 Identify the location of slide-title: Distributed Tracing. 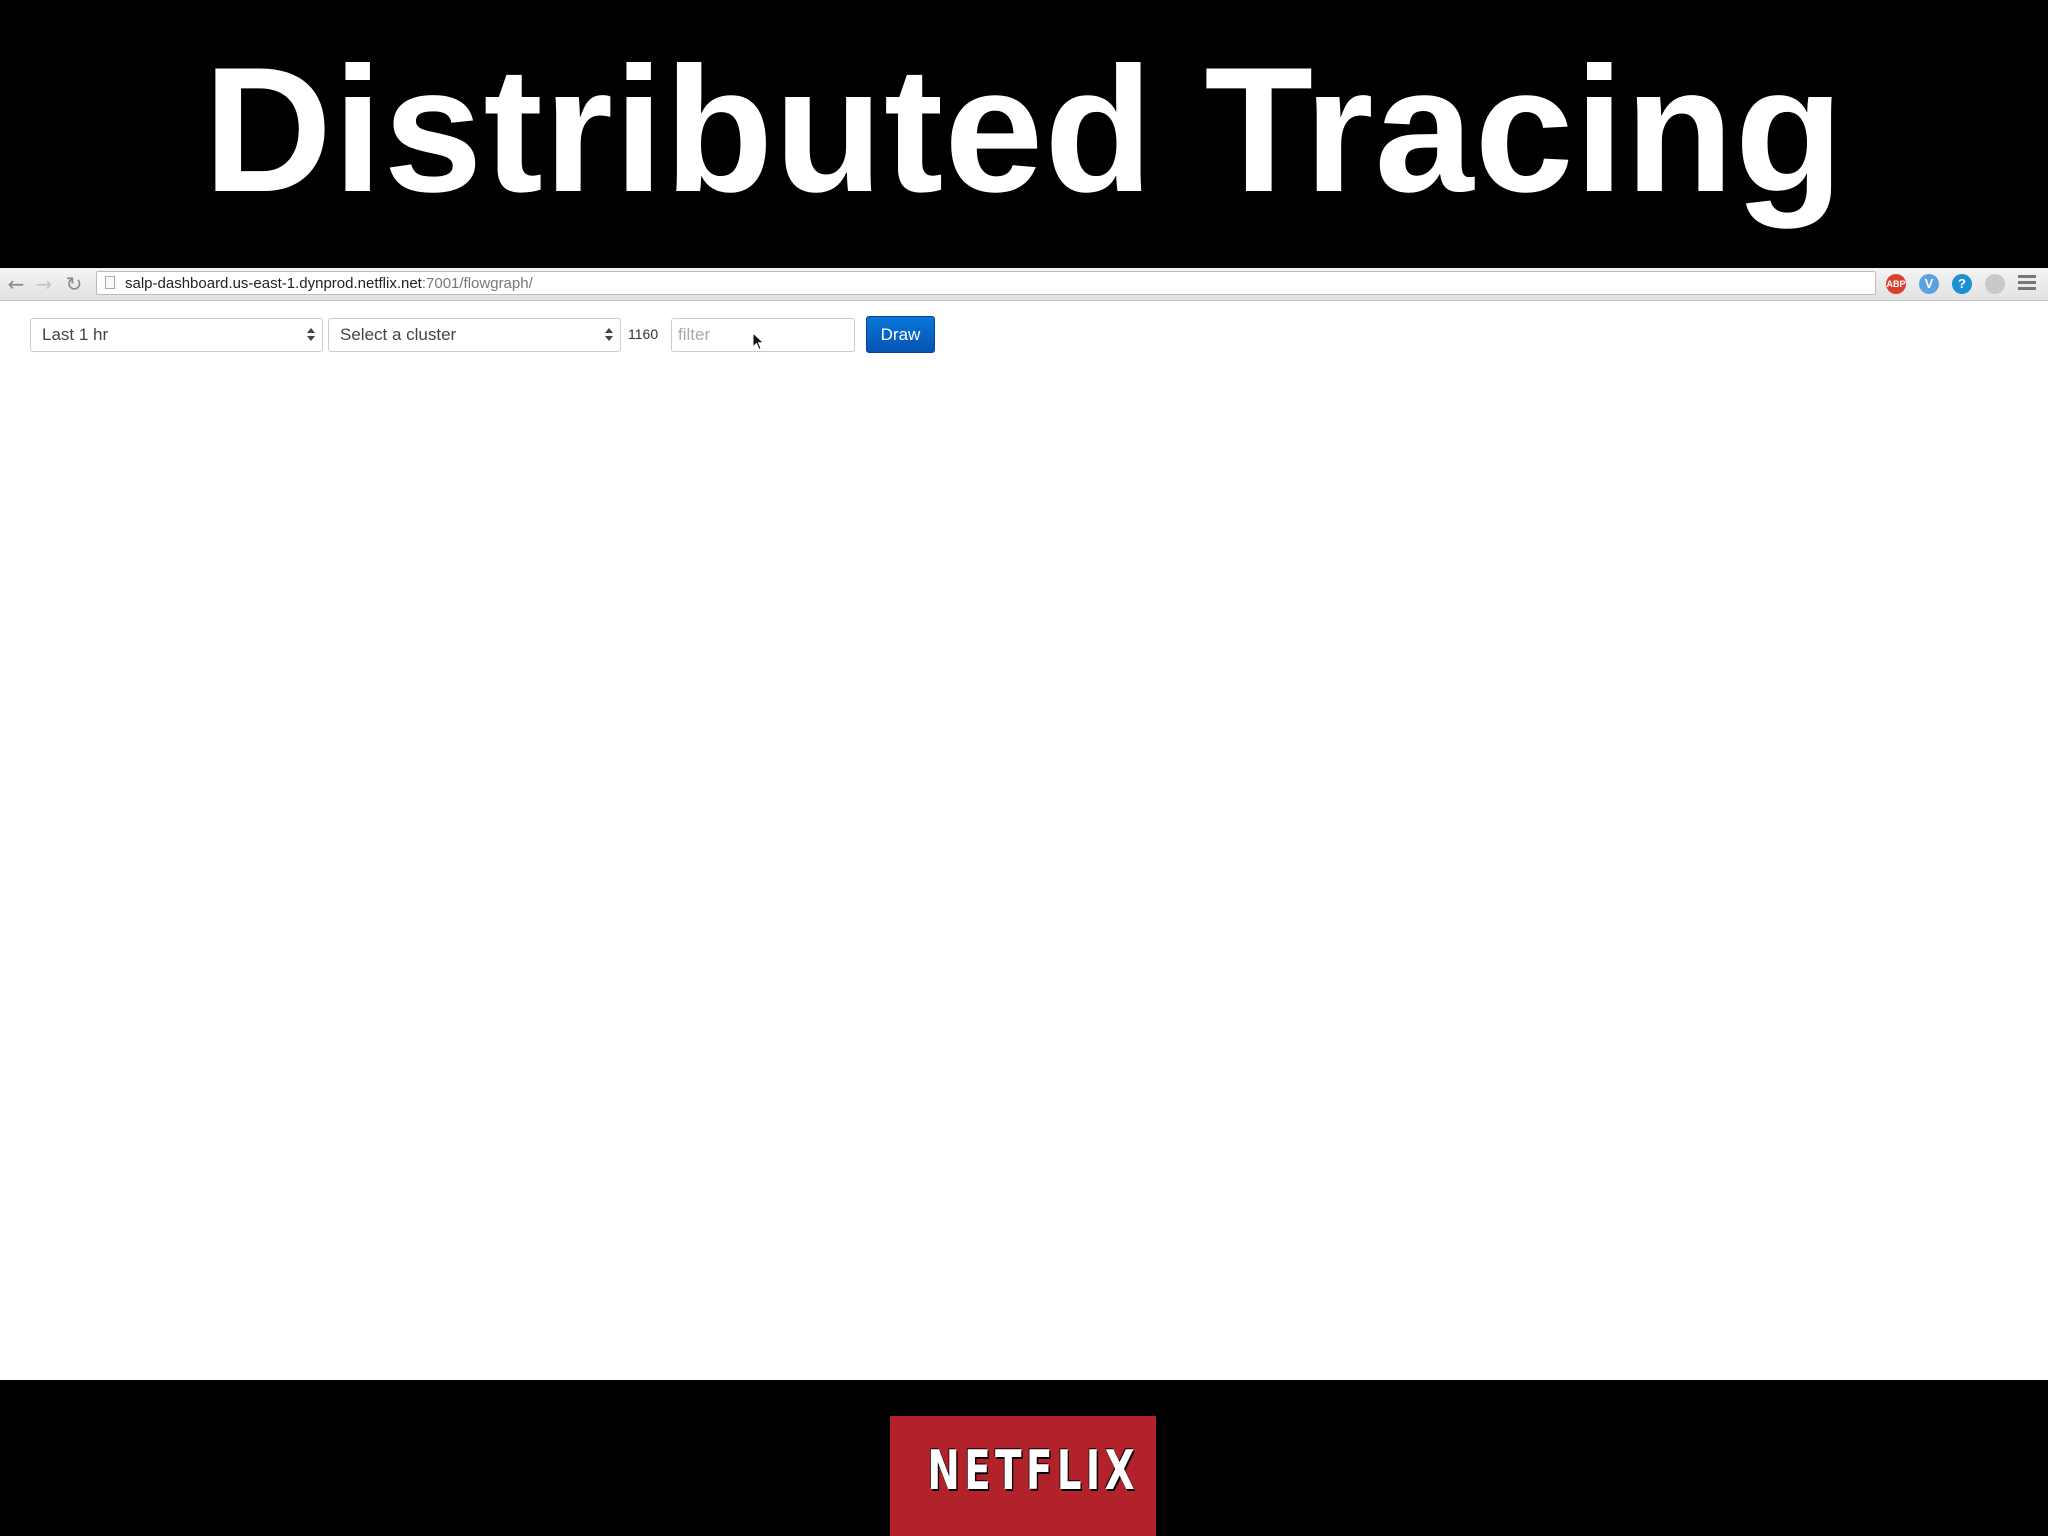
(1024, 129).